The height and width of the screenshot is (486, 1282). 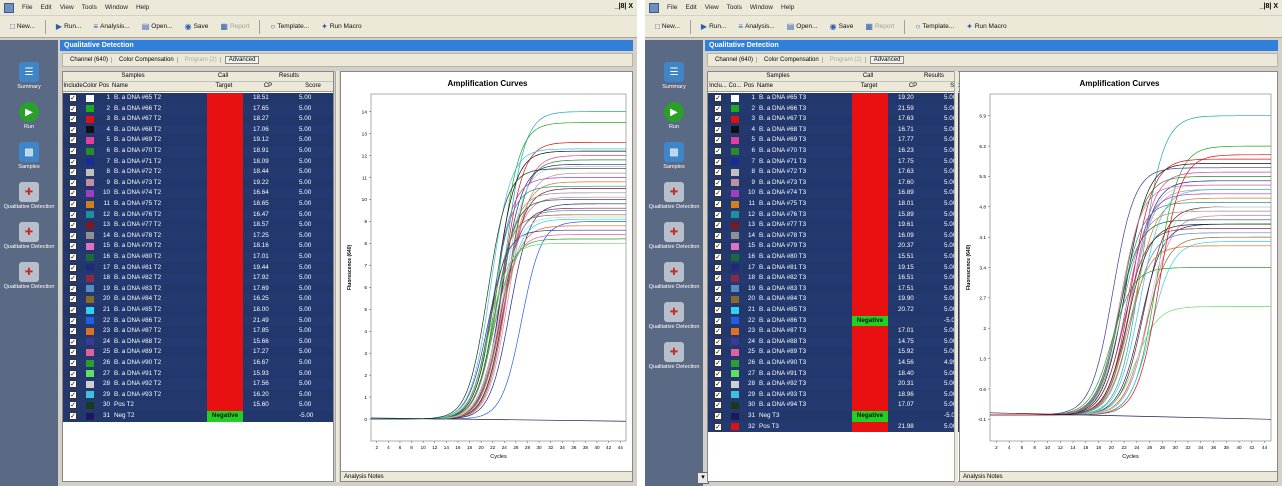 I want to click on panel-splitter, so click(x=956, y=276).